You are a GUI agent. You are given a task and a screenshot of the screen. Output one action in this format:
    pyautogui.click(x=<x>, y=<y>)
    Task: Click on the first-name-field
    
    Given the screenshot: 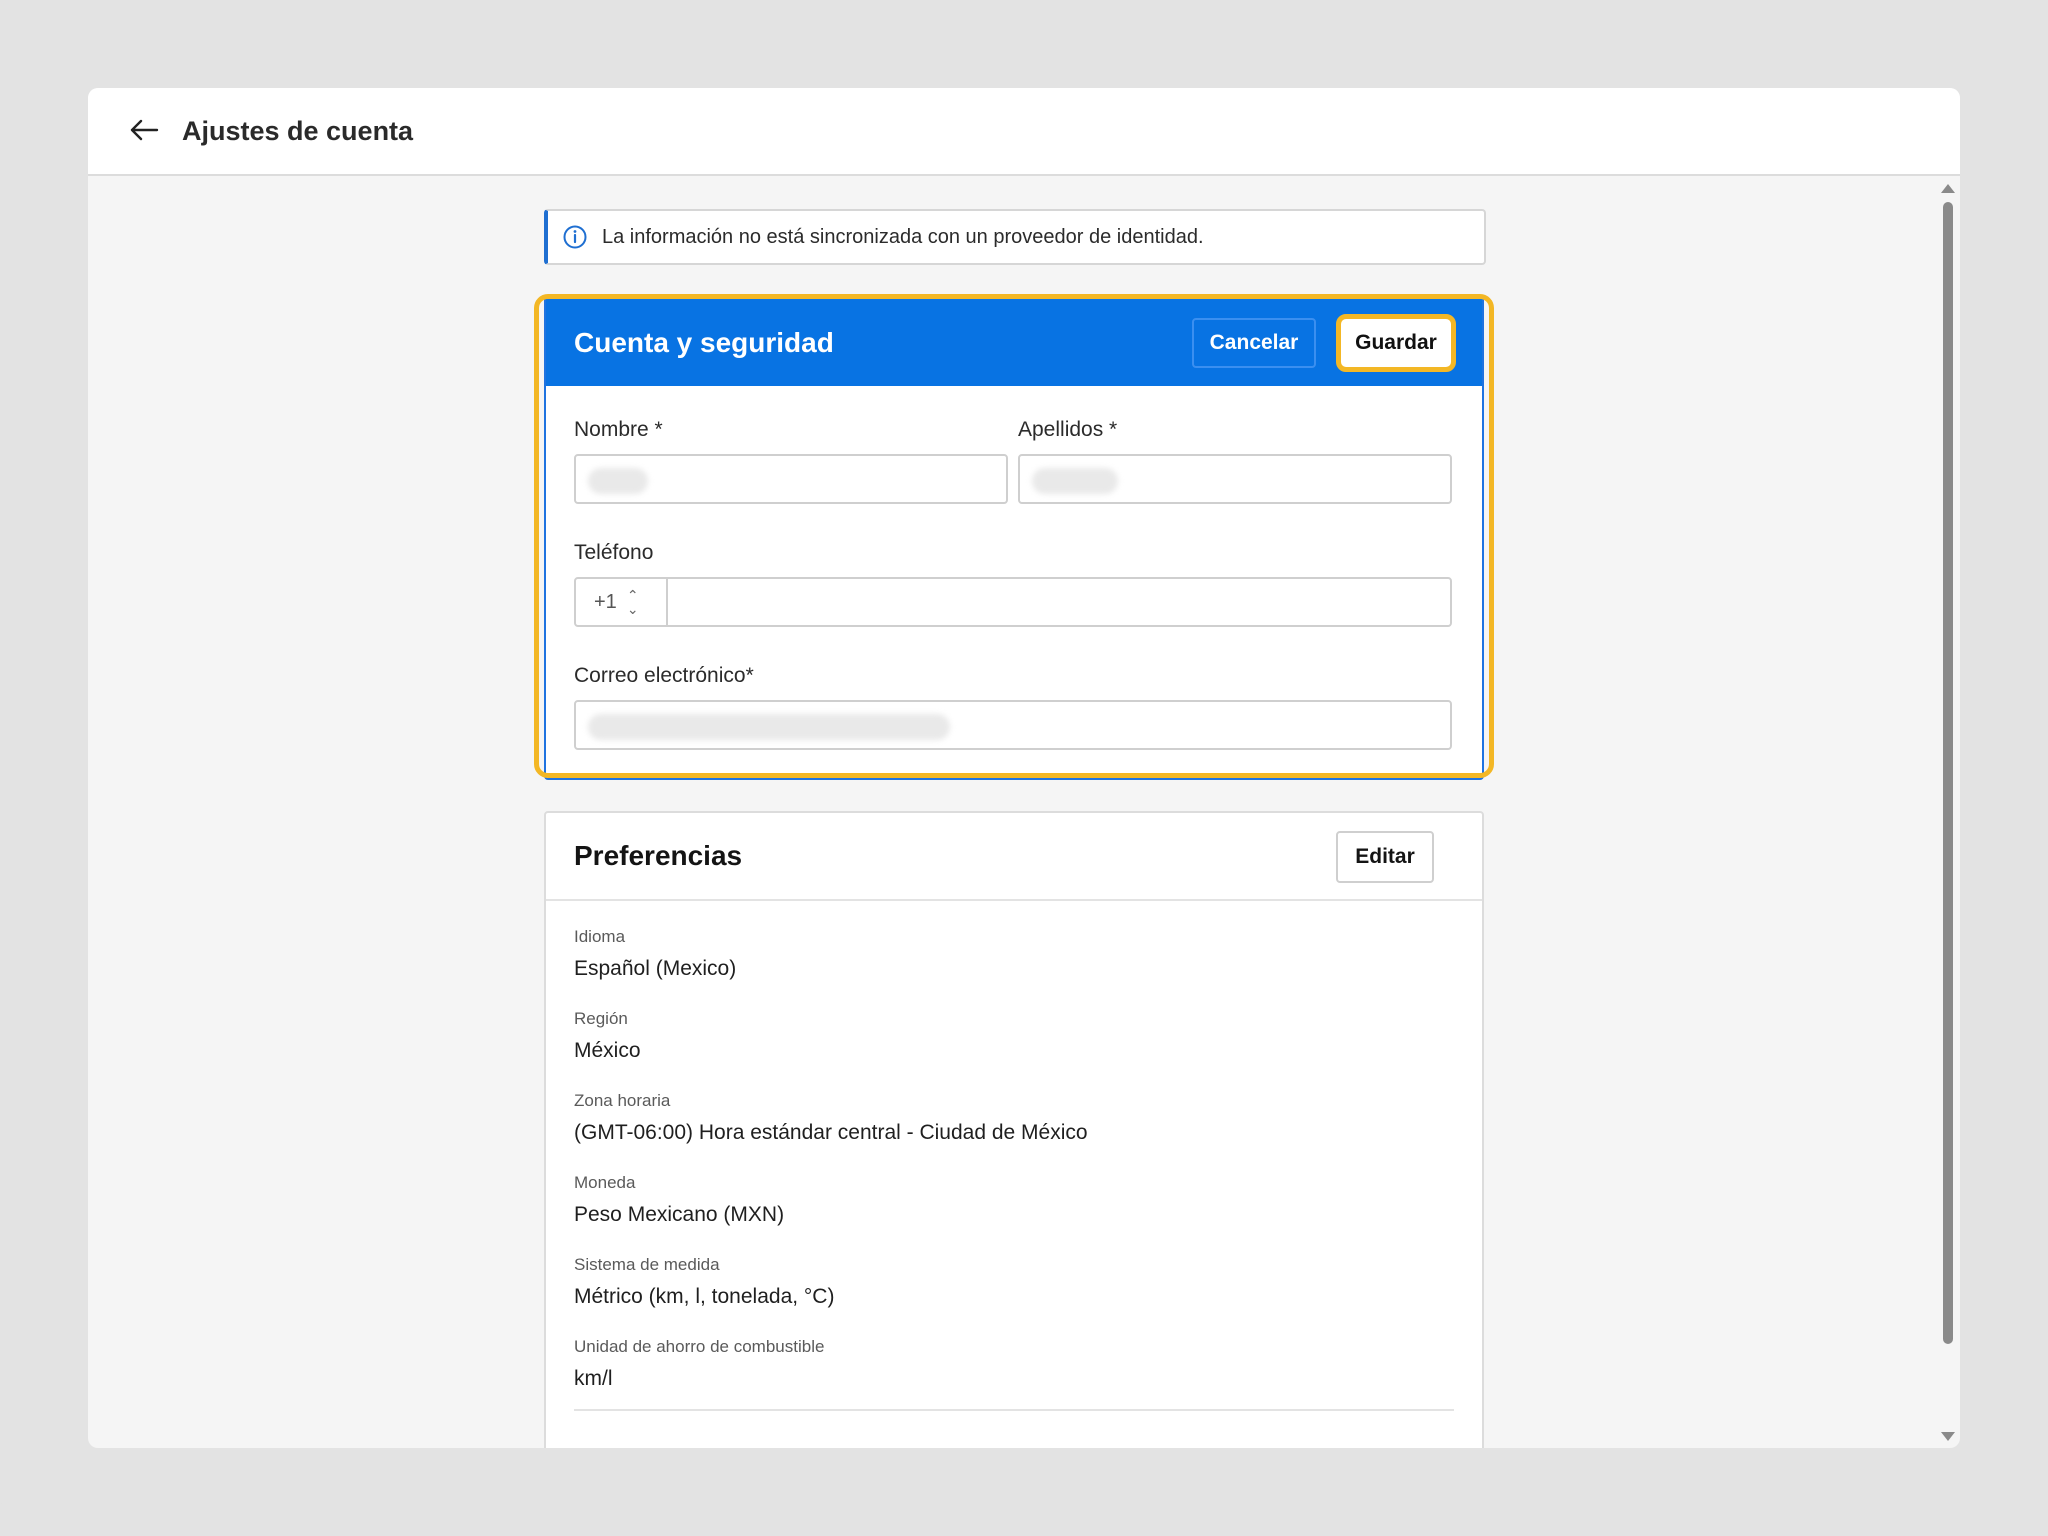 What is the action you would take?
    pyautogui.click(x=791, y=479)
    